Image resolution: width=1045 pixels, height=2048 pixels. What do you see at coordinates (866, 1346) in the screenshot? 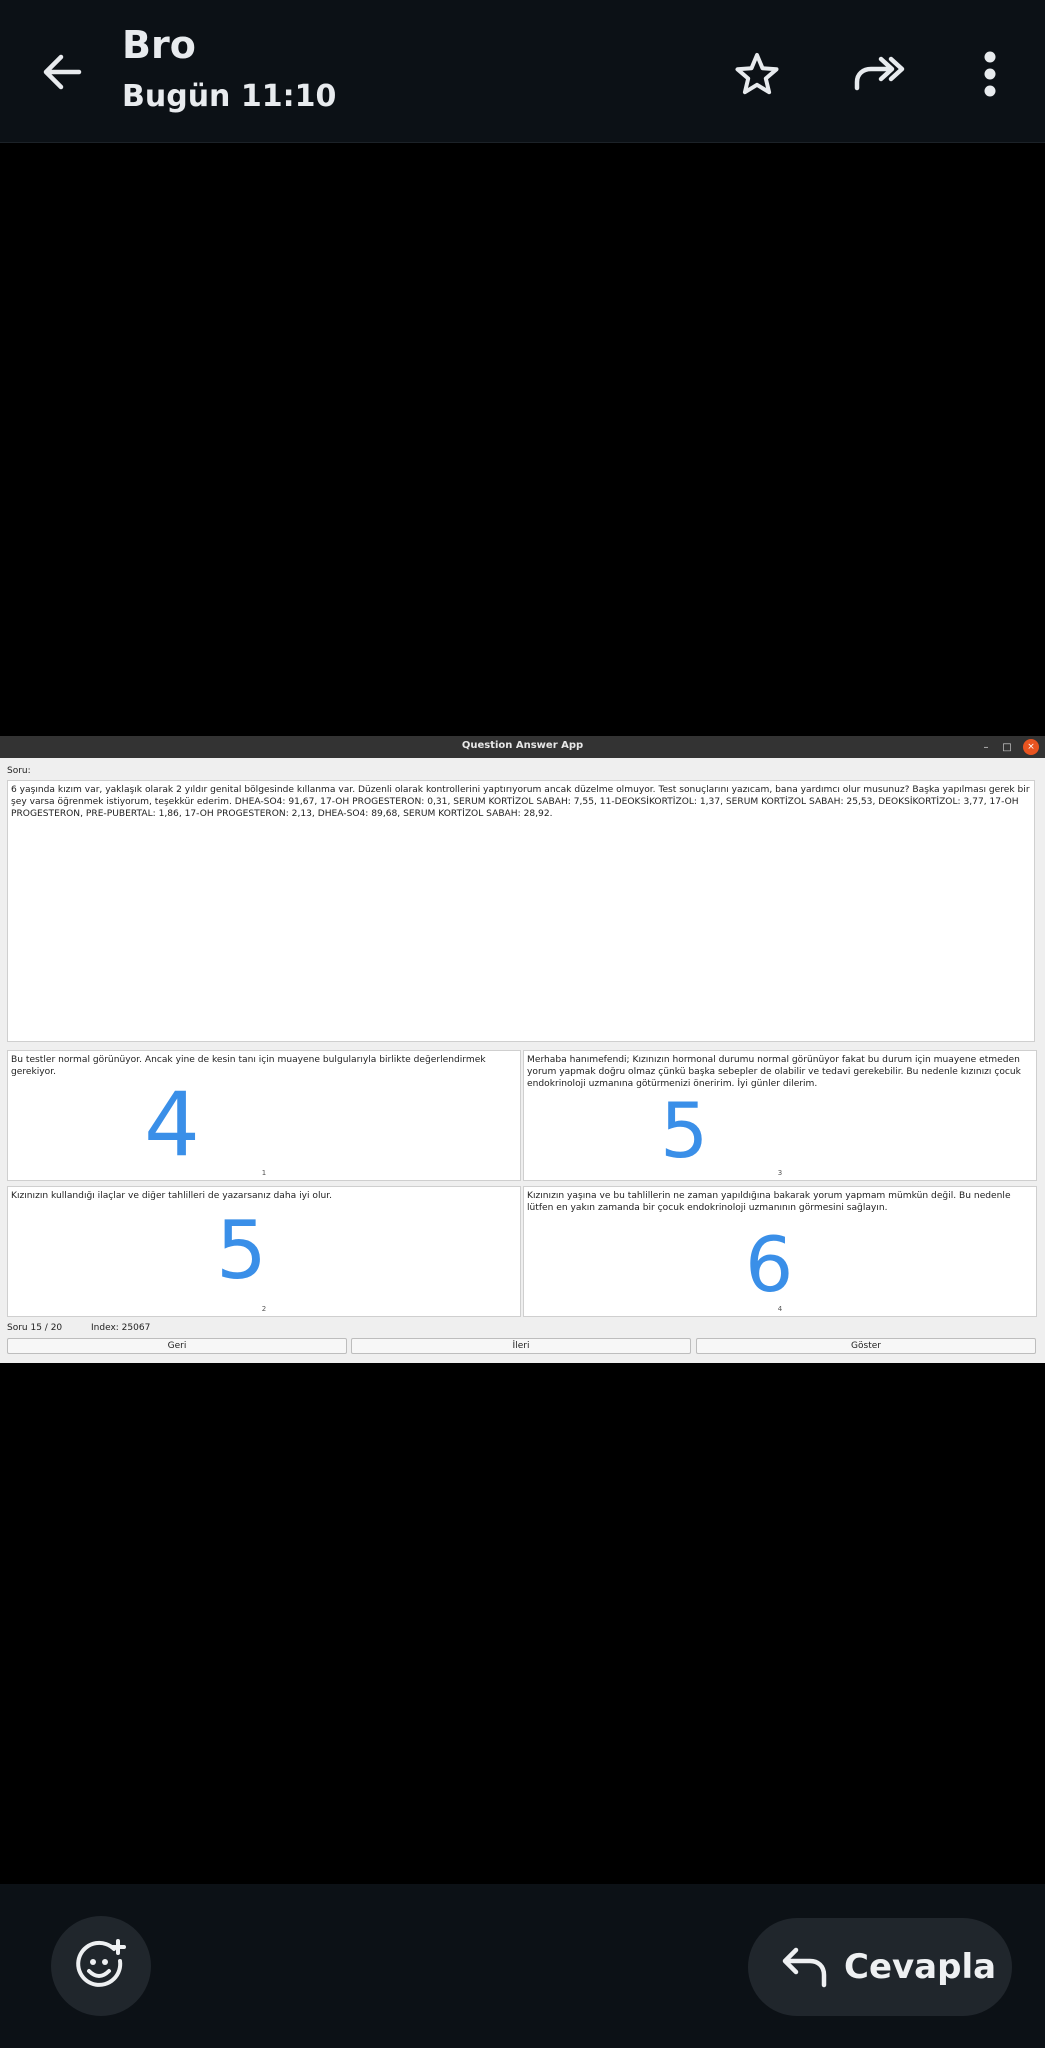
I see `show-button: Göster` at bounding box center [866, 1346].